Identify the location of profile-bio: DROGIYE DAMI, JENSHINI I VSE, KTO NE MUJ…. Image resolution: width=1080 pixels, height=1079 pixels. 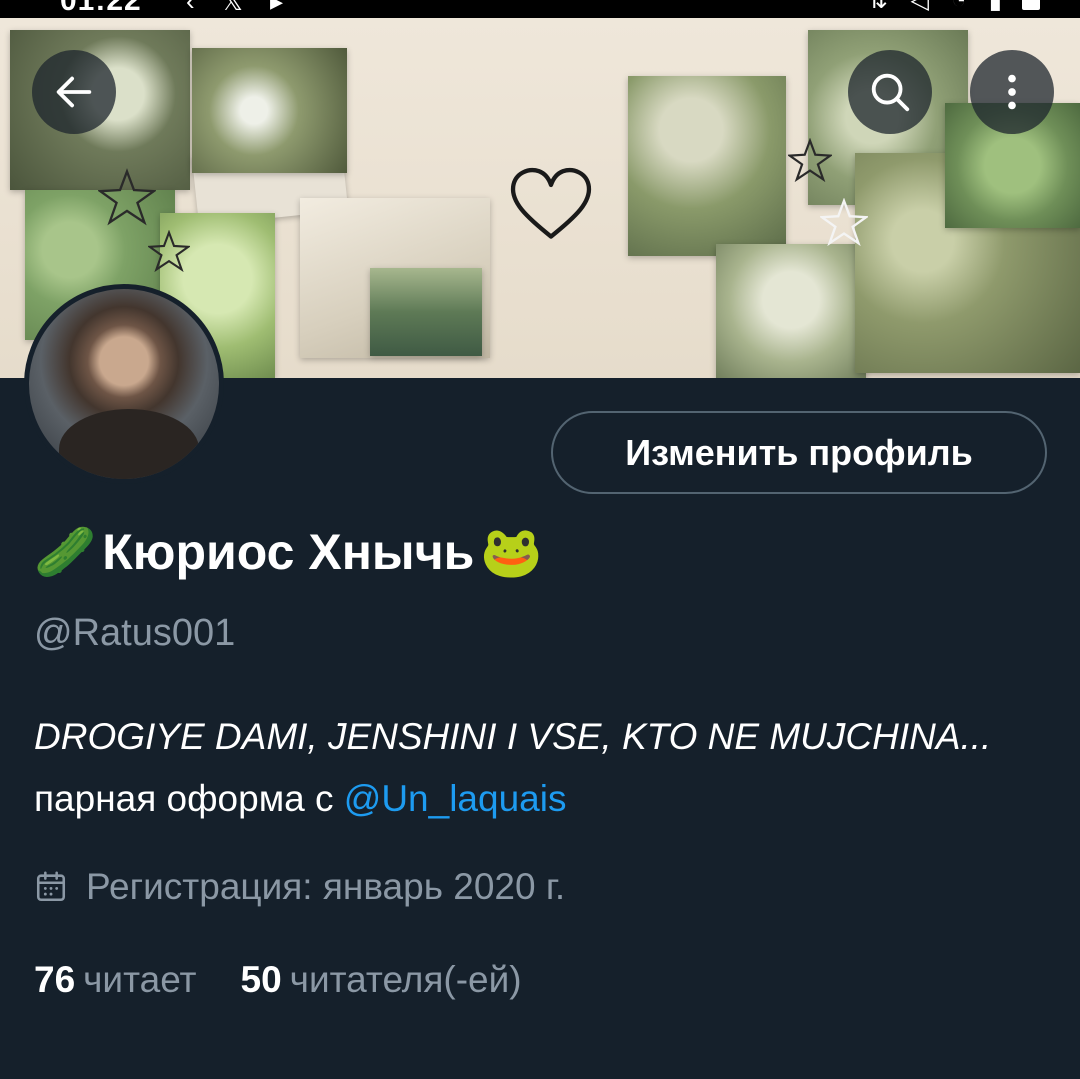
(534, 768).